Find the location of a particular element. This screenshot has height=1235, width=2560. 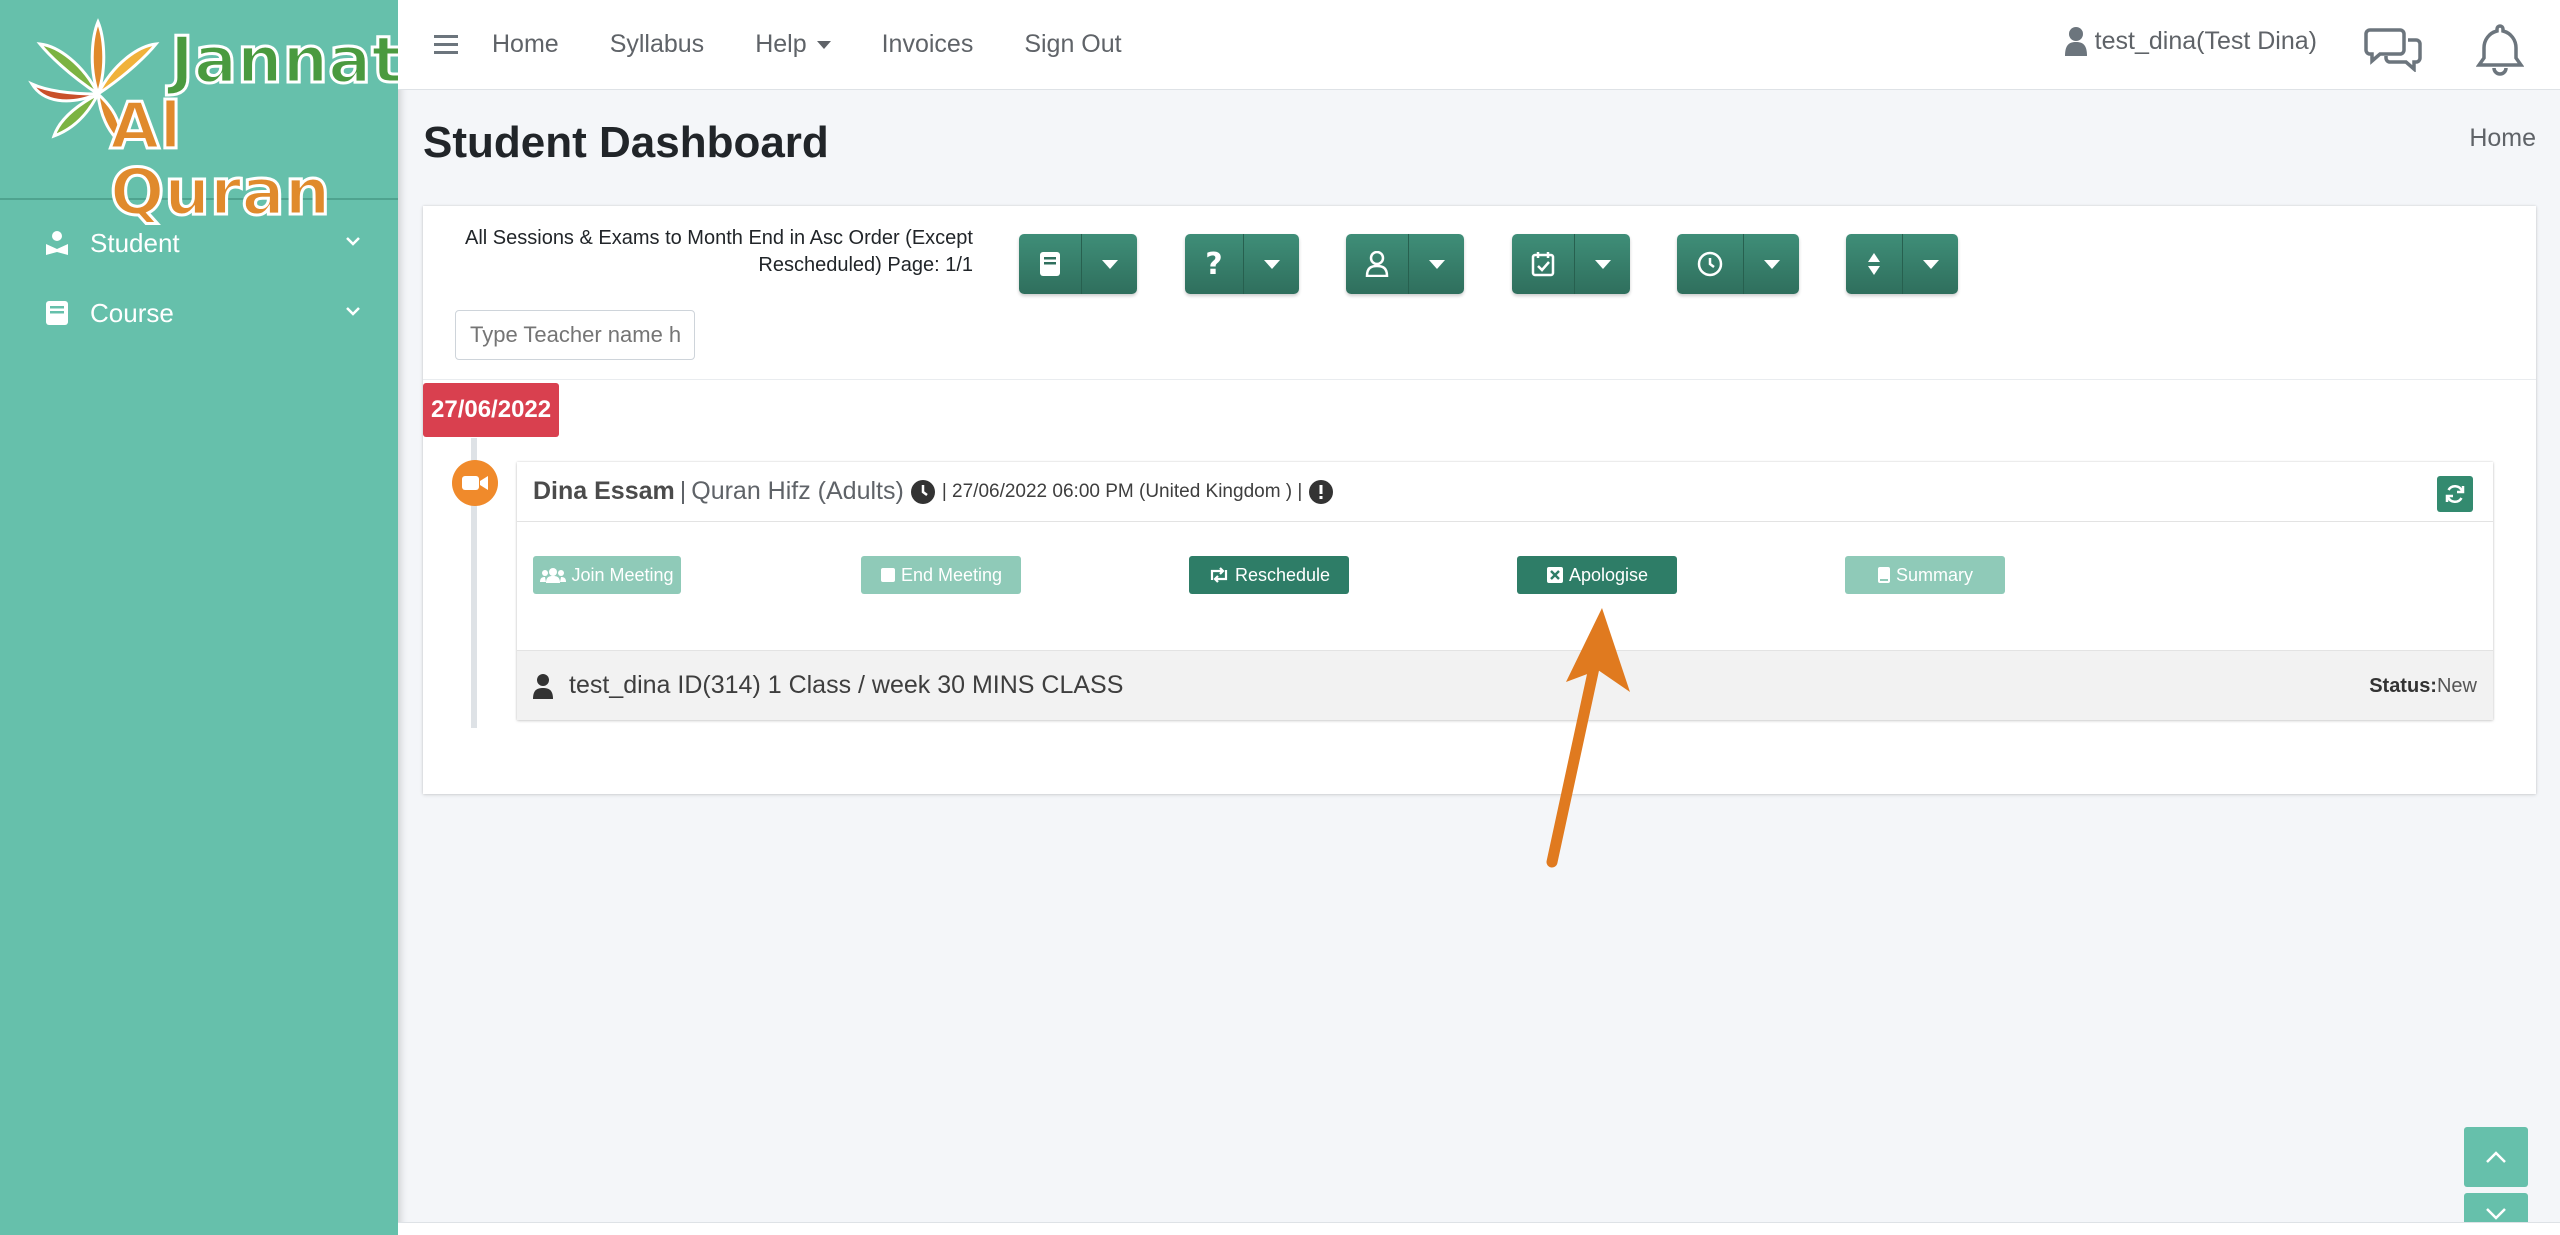

datetime-value: 27/06/2022 06:00 PM (United Kingdom ) is located at coordinates (1122, 491).